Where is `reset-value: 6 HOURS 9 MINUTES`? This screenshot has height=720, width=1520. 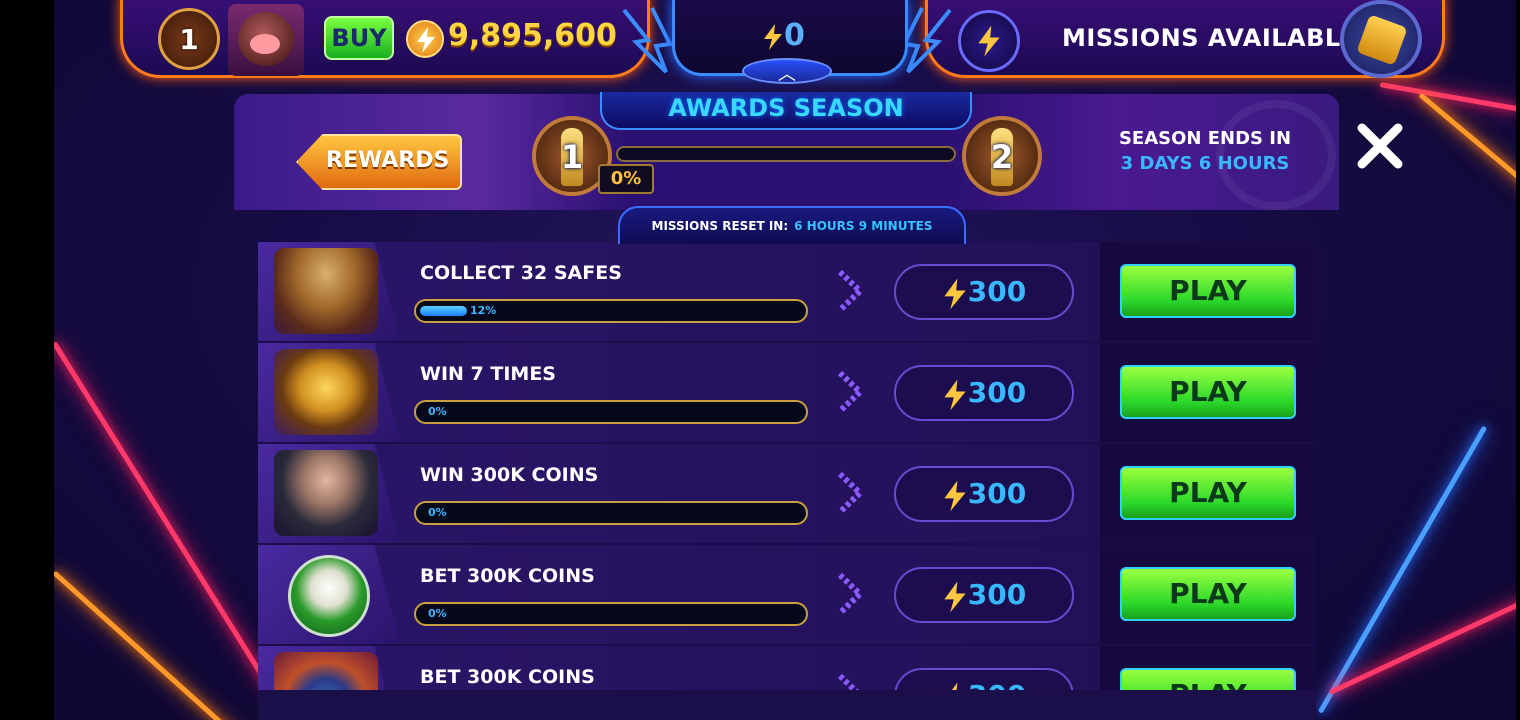
reset-value: 6 HOURS 9 MINUTES is located at coordinates (863, 226).